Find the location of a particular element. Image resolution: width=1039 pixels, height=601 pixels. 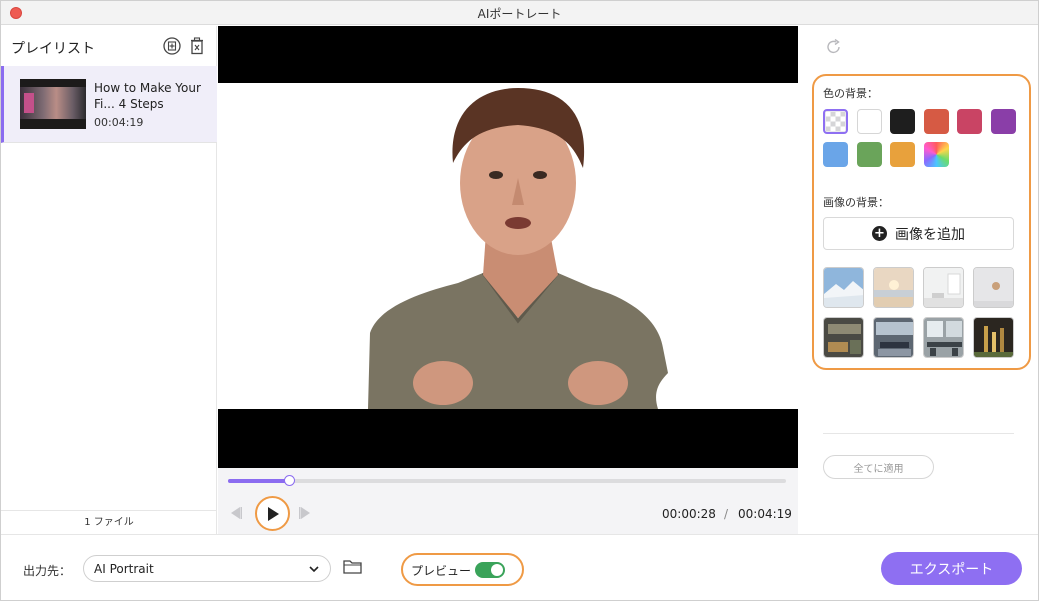

panel-divider is located at coordinates (918, 433).